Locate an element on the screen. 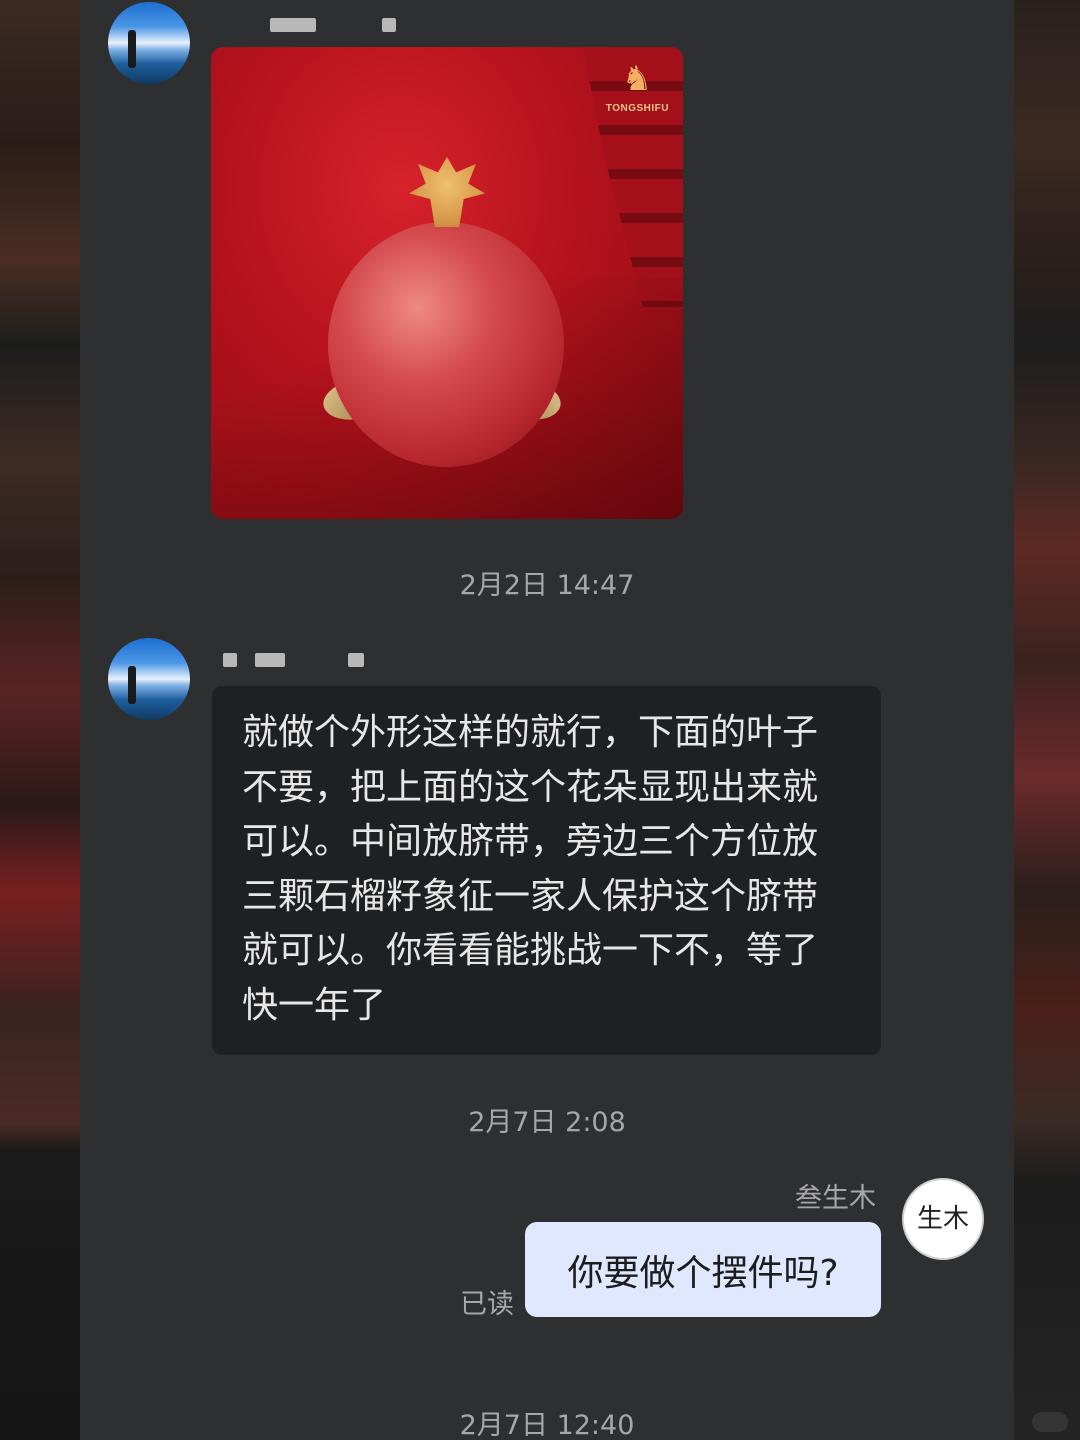 This screenshot has width=1080, height=1440. image-message: ♞ TONGSHIFU is located at coordinates (447, 283).